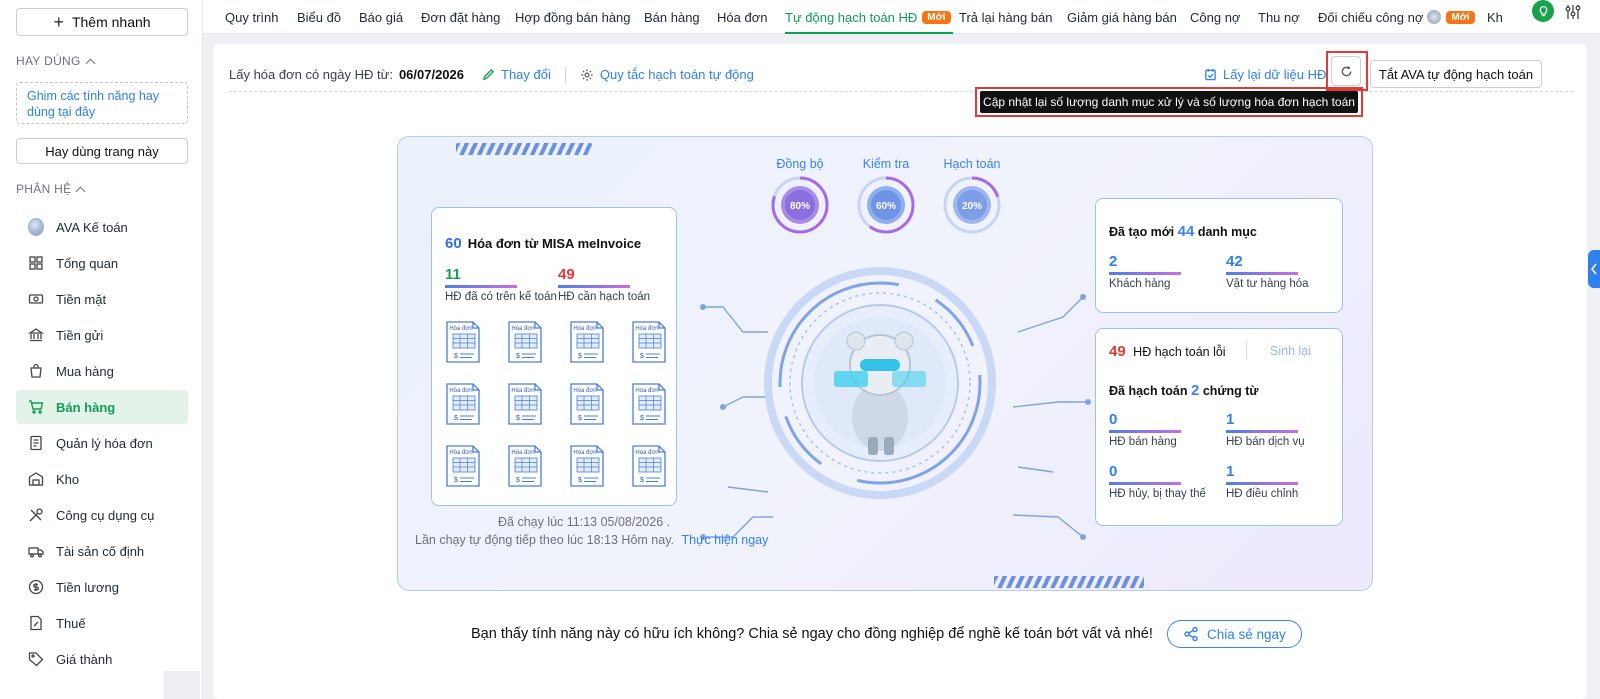 The height and width of the screenshot is (699, 1600). Describe the element at coordinates (381, 17) in the screenshot. I see `tab-bao-gia: Báo giá` at that location.